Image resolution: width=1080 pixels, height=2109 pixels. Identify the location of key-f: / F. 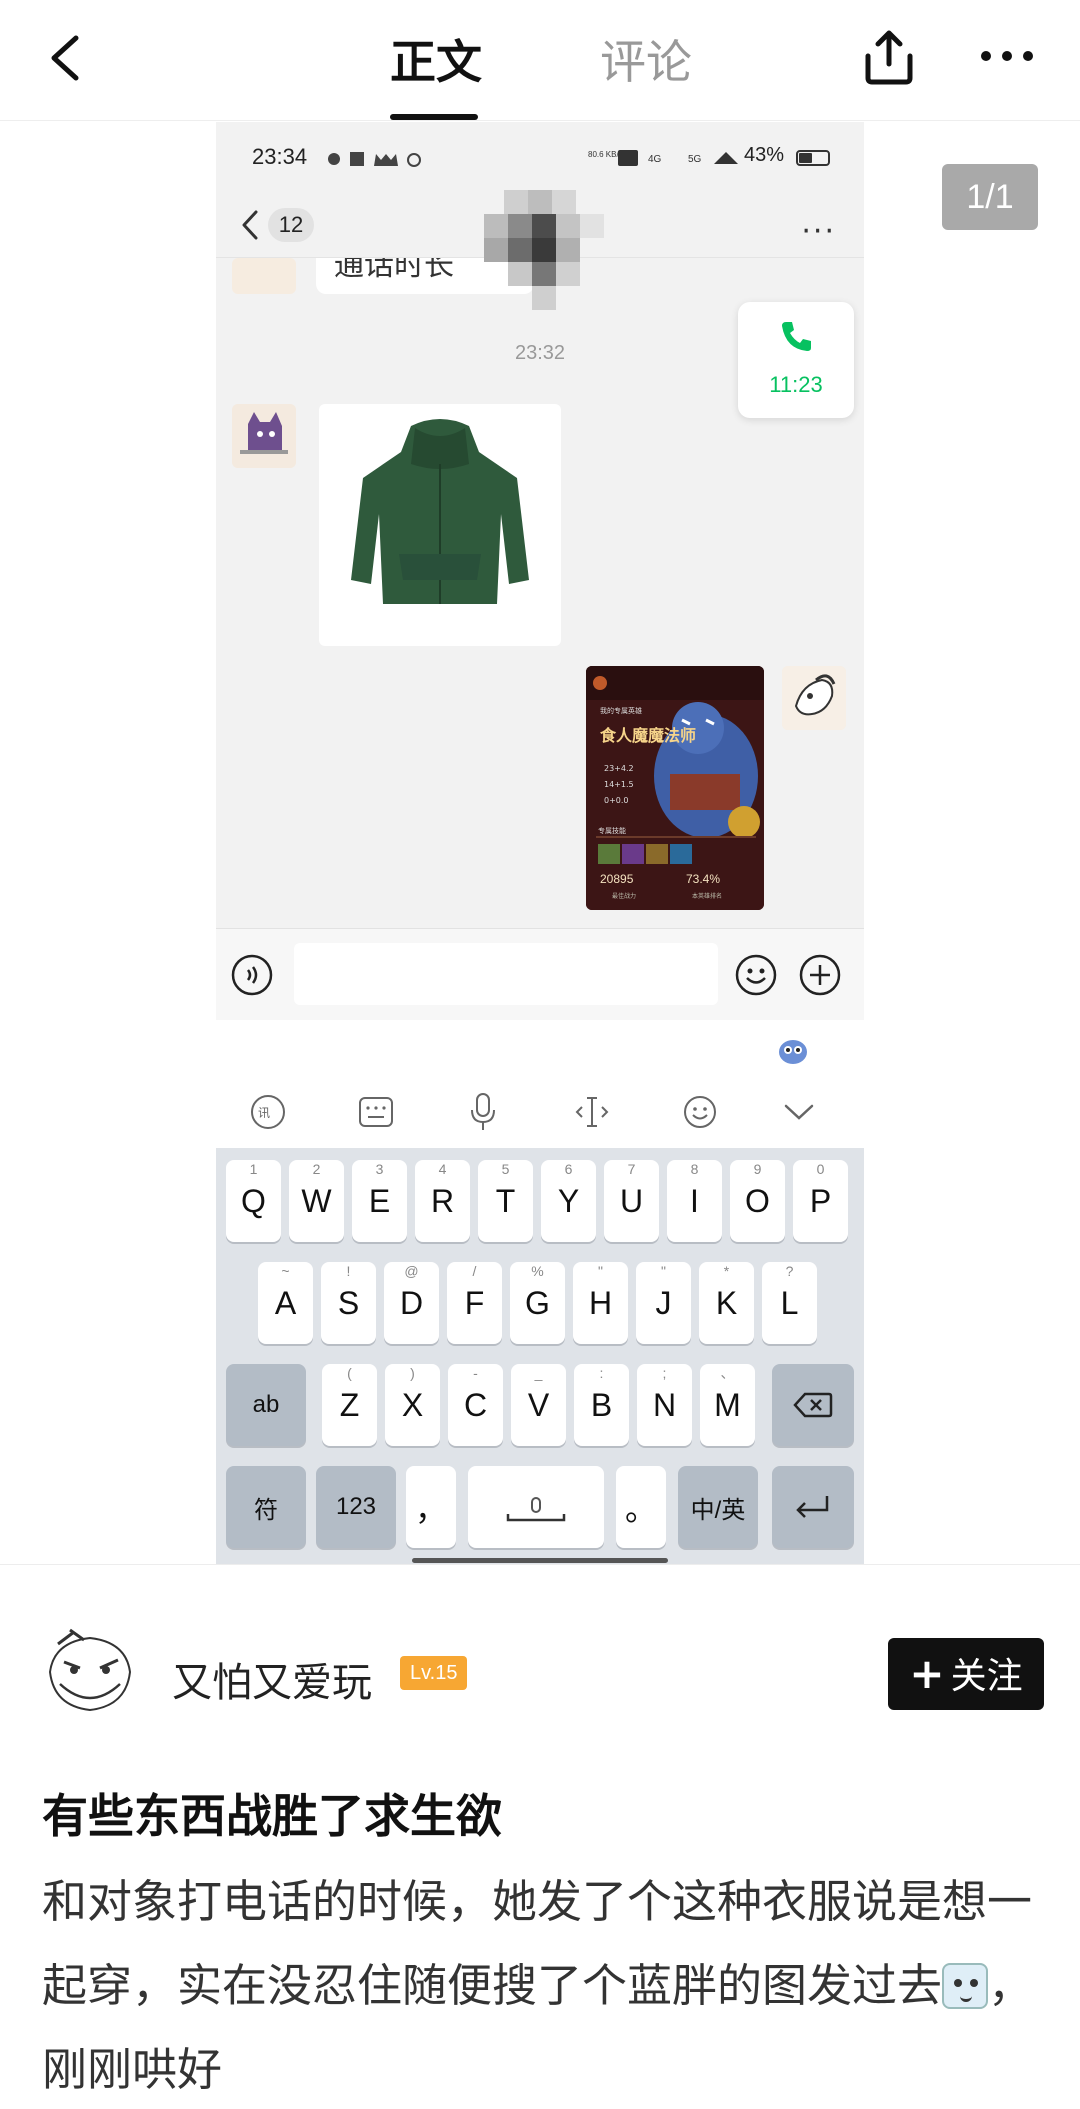
(474, 1303).